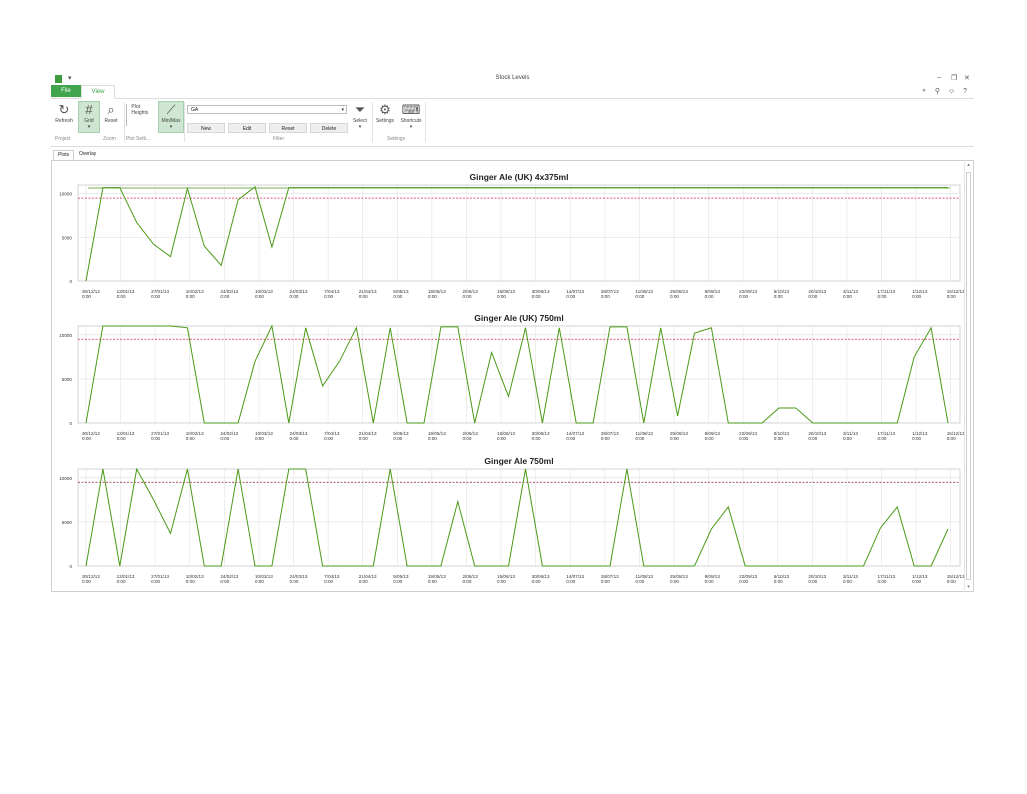 The image size is (1027, 794). I want to click on scroll-down-arrow: ▾, so click(968, 587).